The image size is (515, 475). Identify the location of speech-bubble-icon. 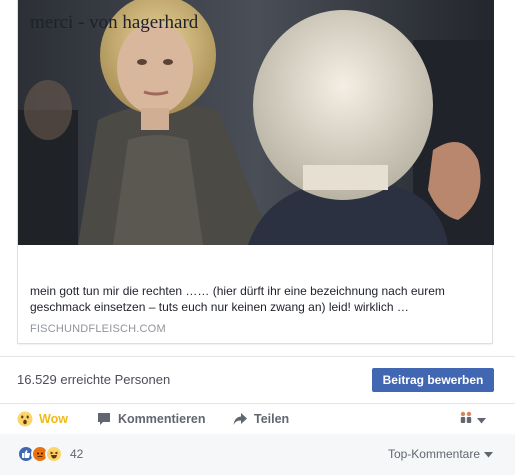
(104, 419).